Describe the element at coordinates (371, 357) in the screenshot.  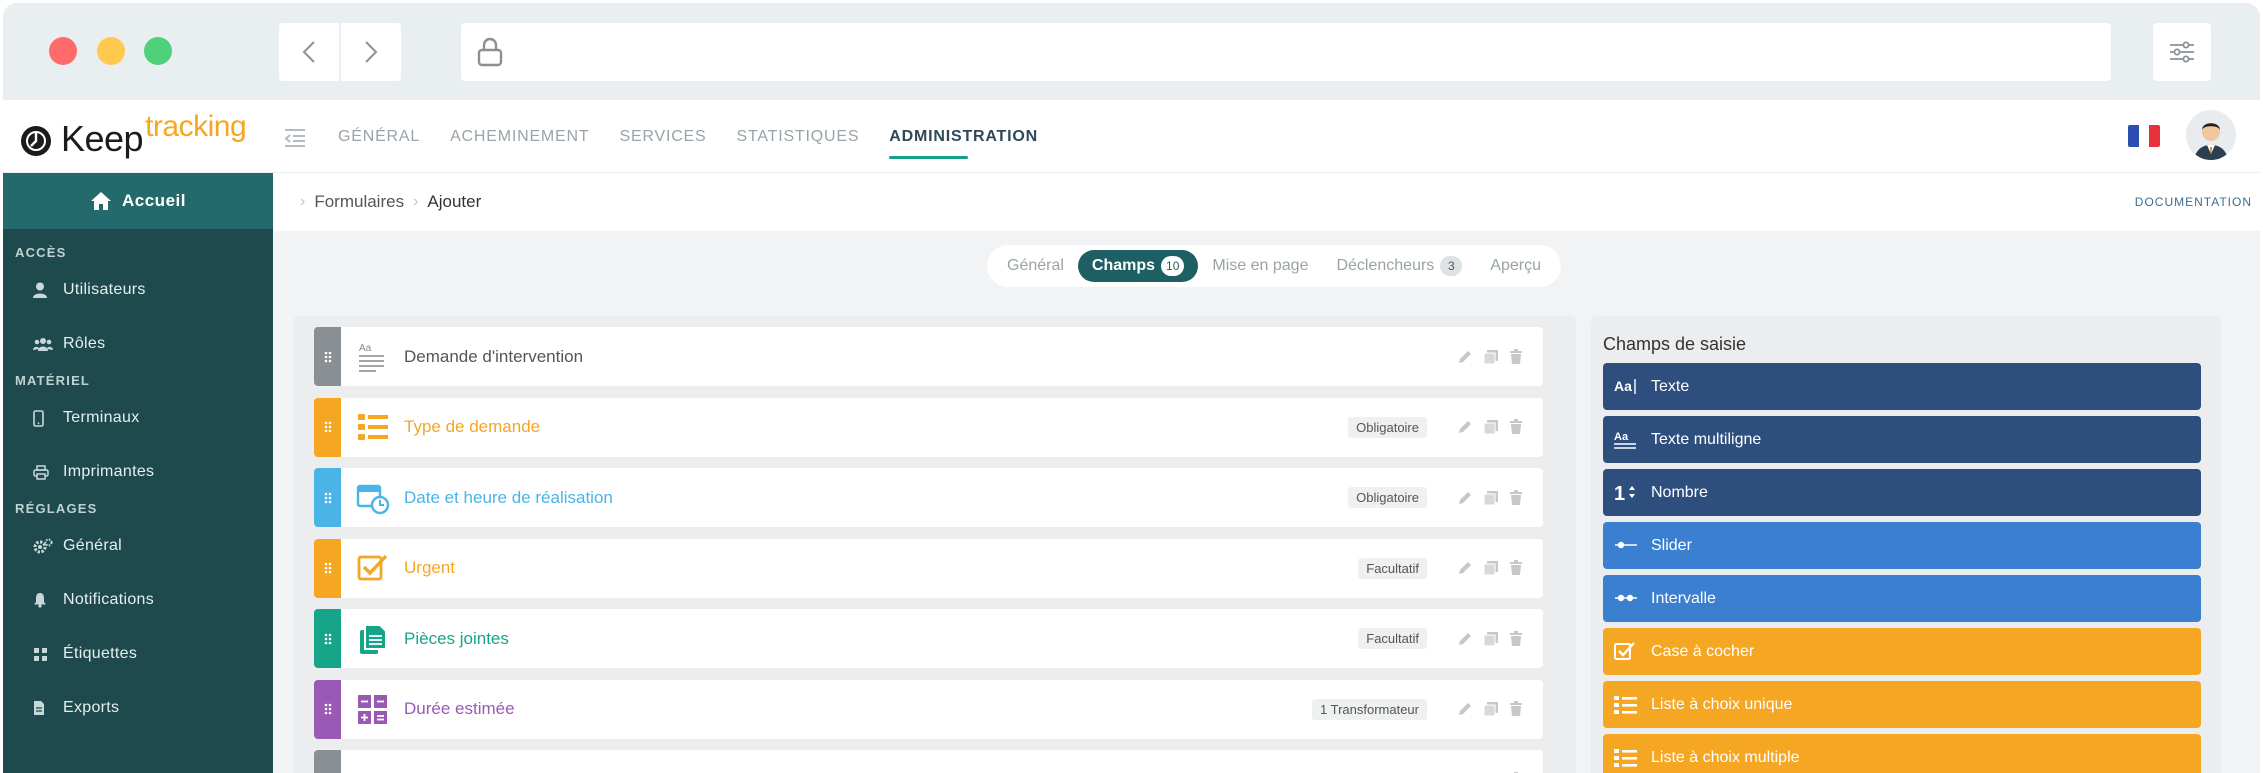
I see `multiline-text-icon: Aa` at that location.